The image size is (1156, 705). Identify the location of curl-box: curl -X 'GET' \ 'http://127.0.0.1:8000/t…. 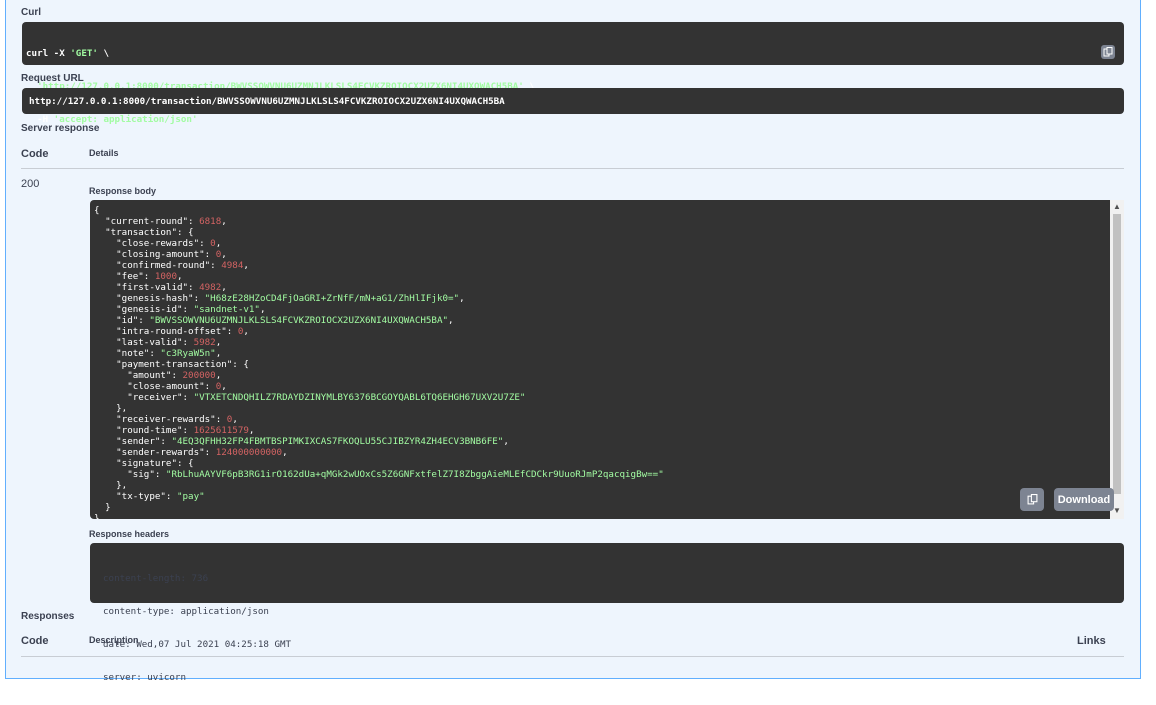
(573, 73).